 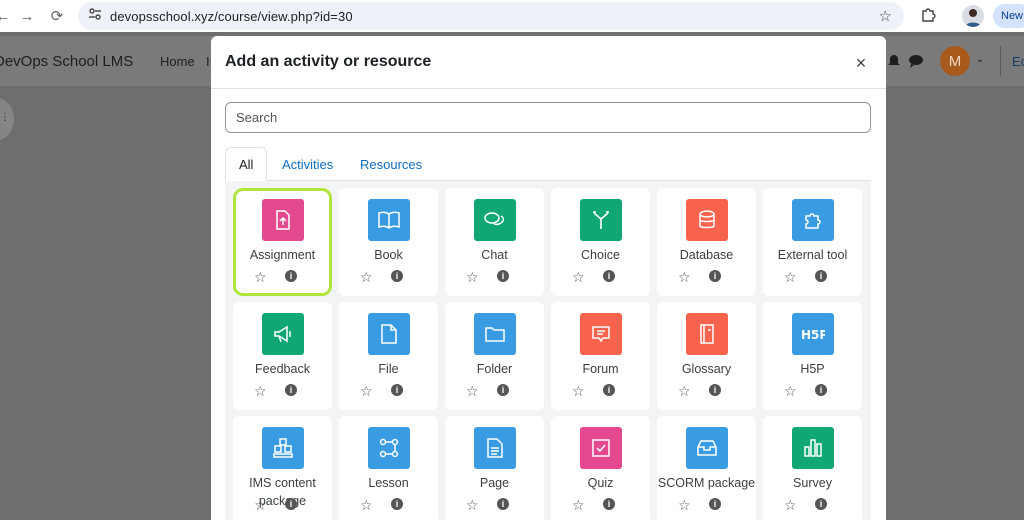 I want to click on reload-icon: ⟳, so click(x=57, y=16).